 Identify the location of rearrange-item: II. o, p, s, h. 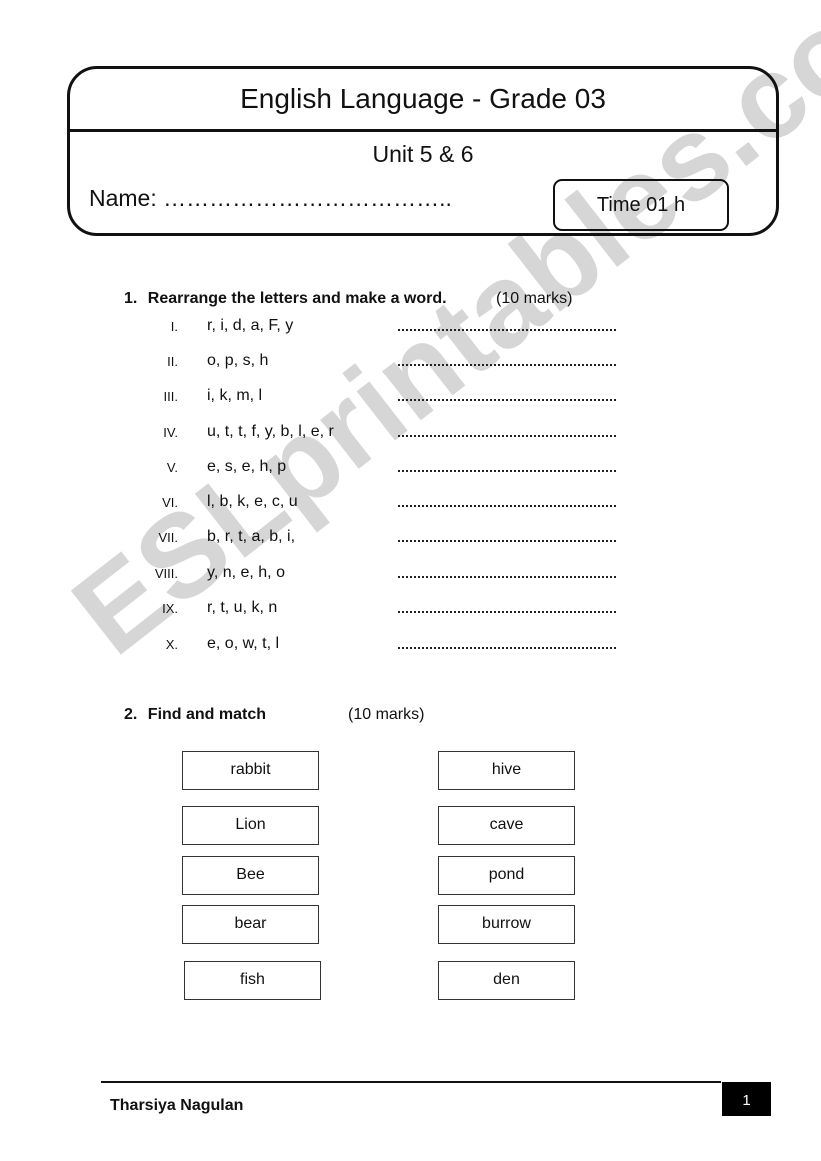
(410, 362).